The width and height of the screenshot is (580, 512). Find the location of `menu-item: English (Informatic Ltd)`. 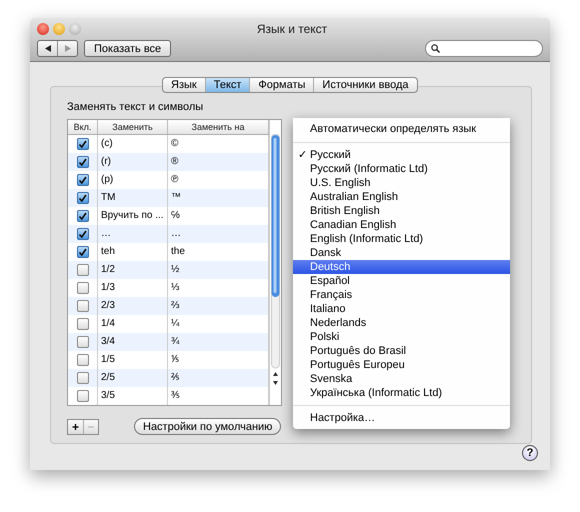

menu-item: English (Informatic Ltd) is located at coordinates (401, 239).